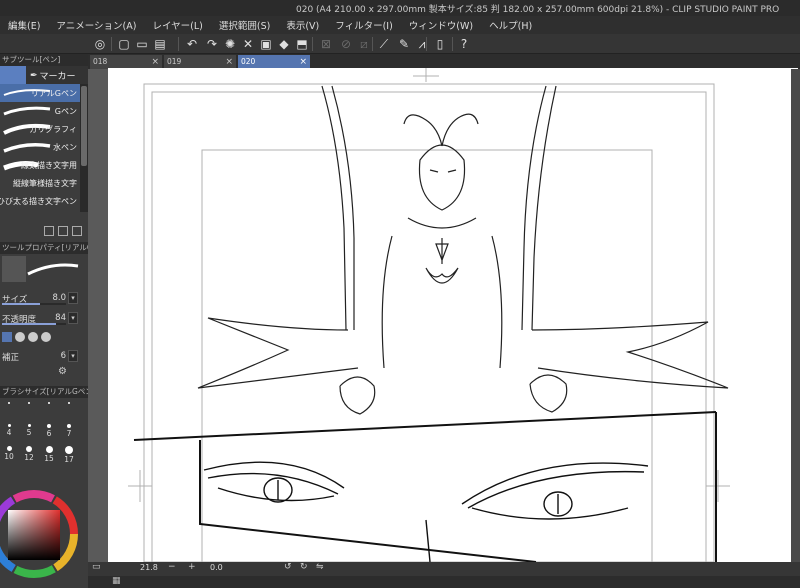 The image size is (800, 588). I want to click on layout-icon: ▦, so click(116, 581).